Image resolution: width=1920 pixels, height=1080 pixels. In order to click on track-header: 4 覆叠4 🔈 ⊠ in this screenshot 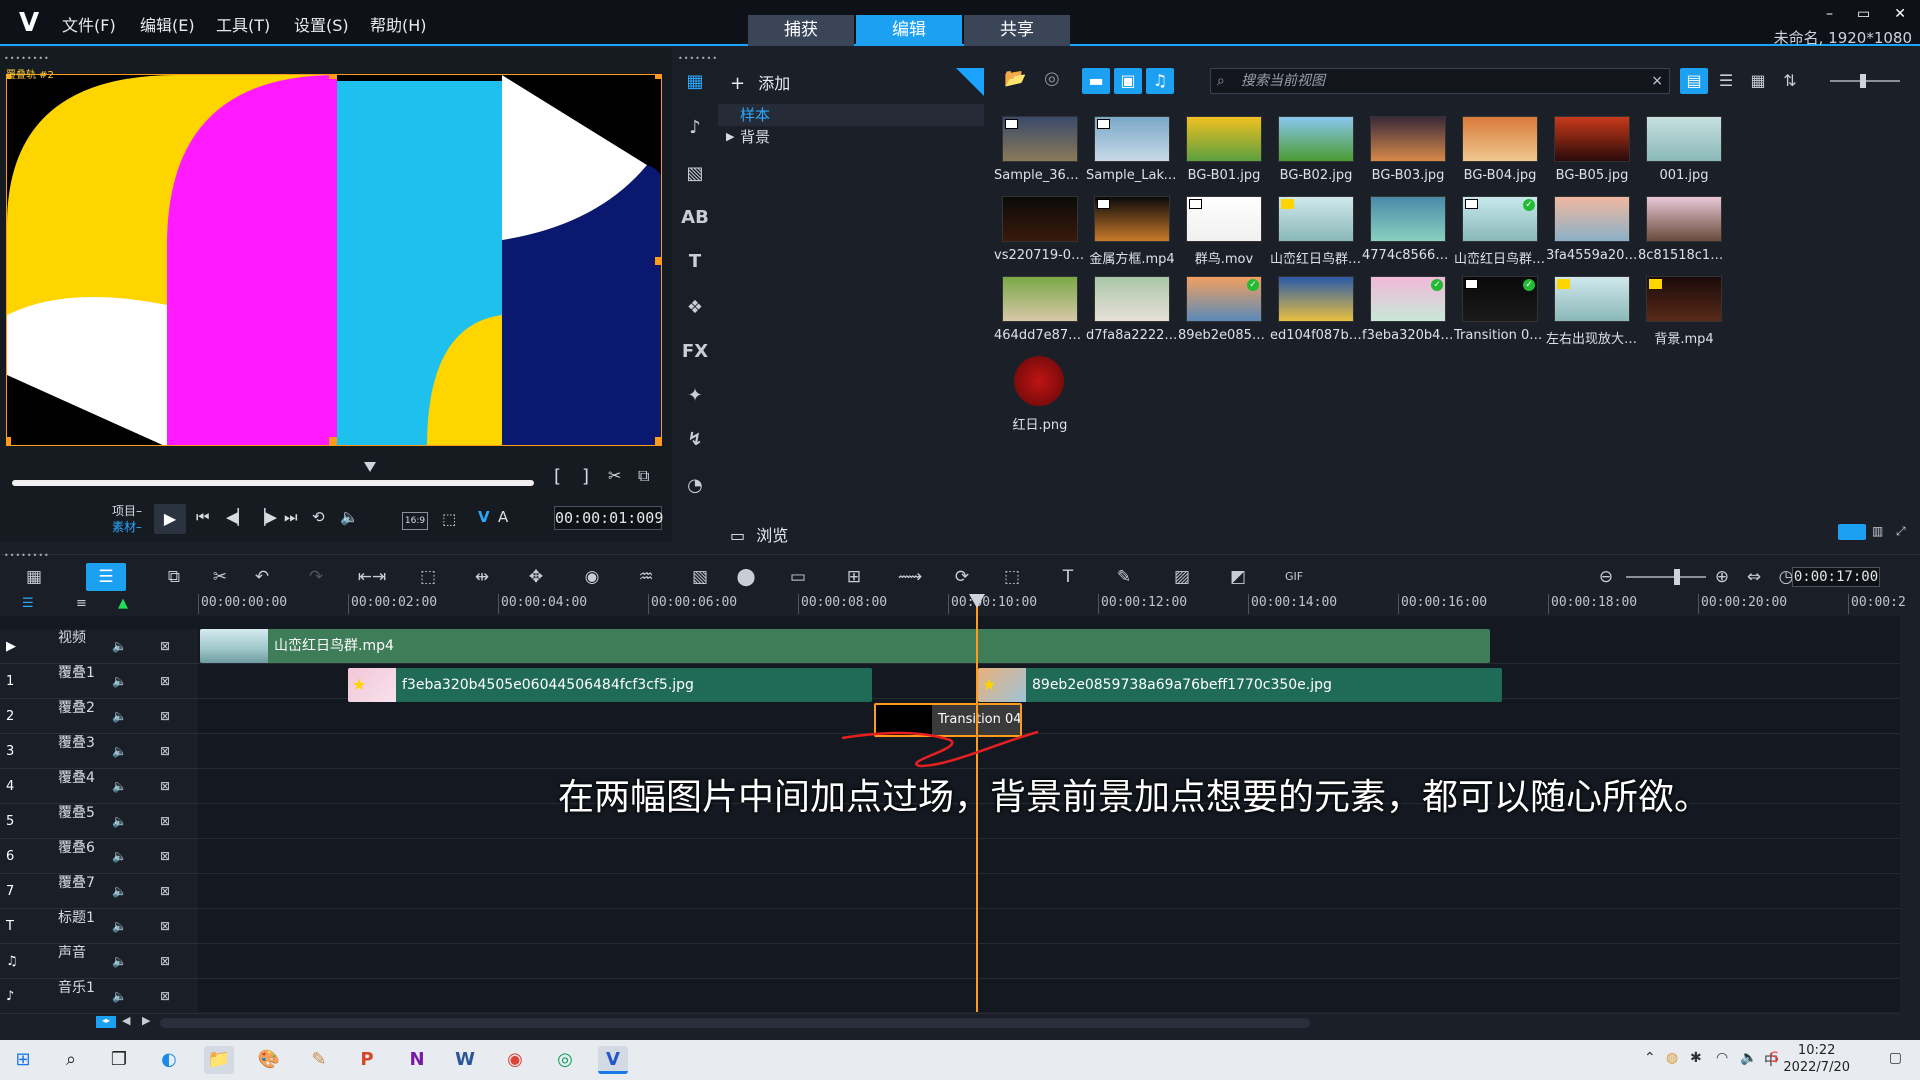, I will do `click(99, 786)`.